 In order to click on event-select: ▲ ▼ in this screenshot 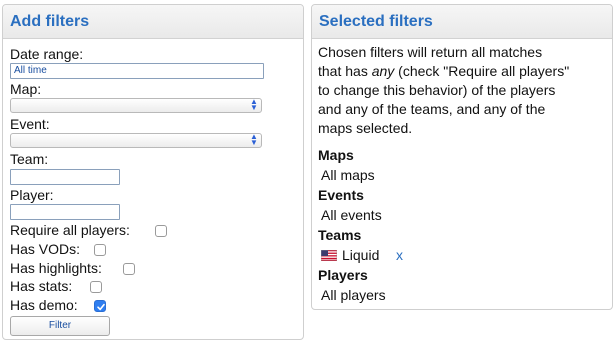, I will do `click(136, 140)`.